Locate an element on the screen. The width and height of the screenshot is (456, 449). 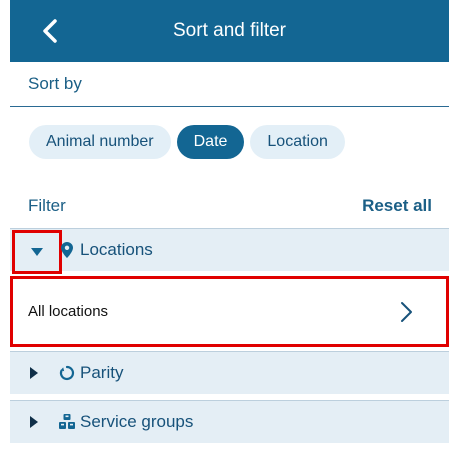
app-header: Sort and filter is located at coordinates (229, 31).